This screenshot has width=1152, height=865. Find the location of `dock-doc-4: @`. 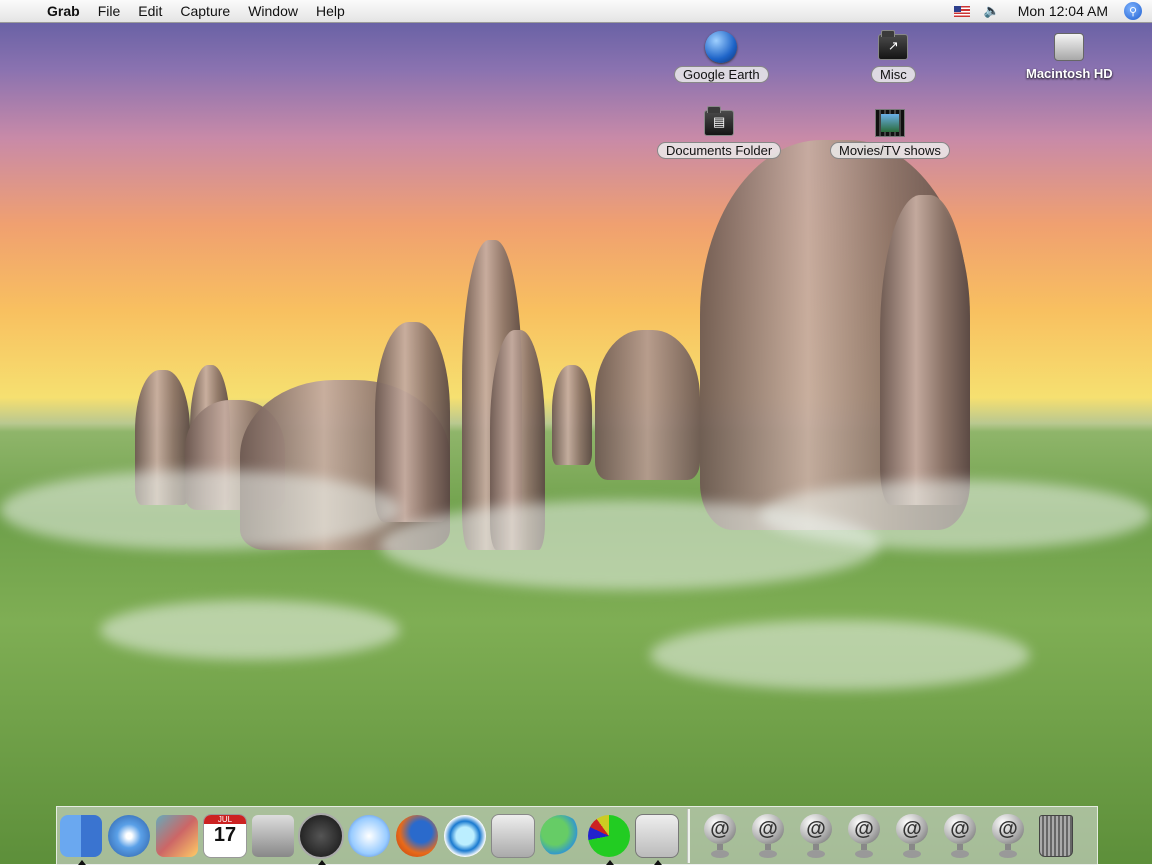

dock-doc-4: @ is located at coordinates (864, 836).